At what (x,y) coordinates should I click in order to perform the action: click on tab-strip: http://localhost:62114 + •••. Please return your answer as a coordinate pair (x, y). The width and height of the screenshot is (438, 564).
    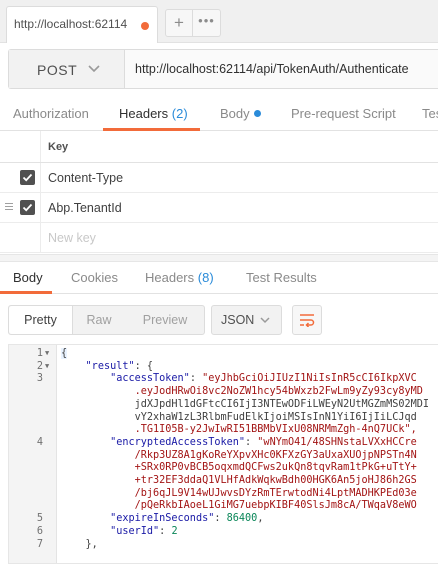
    Looking at the image, I should click on (219, 21).